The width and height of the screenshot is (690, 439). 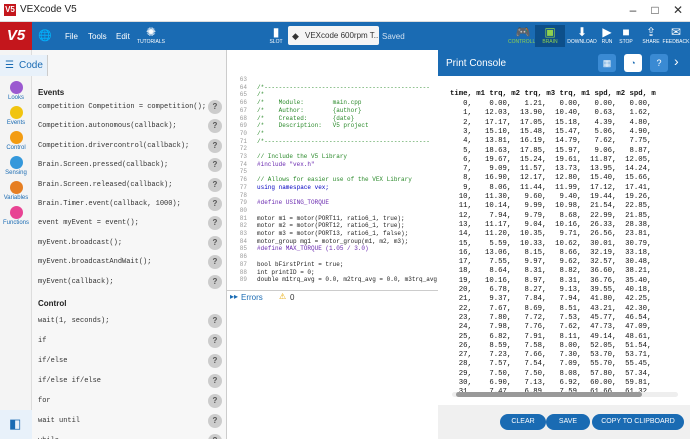 I want to click on minimize-button: –, so click(x=633, y=10).